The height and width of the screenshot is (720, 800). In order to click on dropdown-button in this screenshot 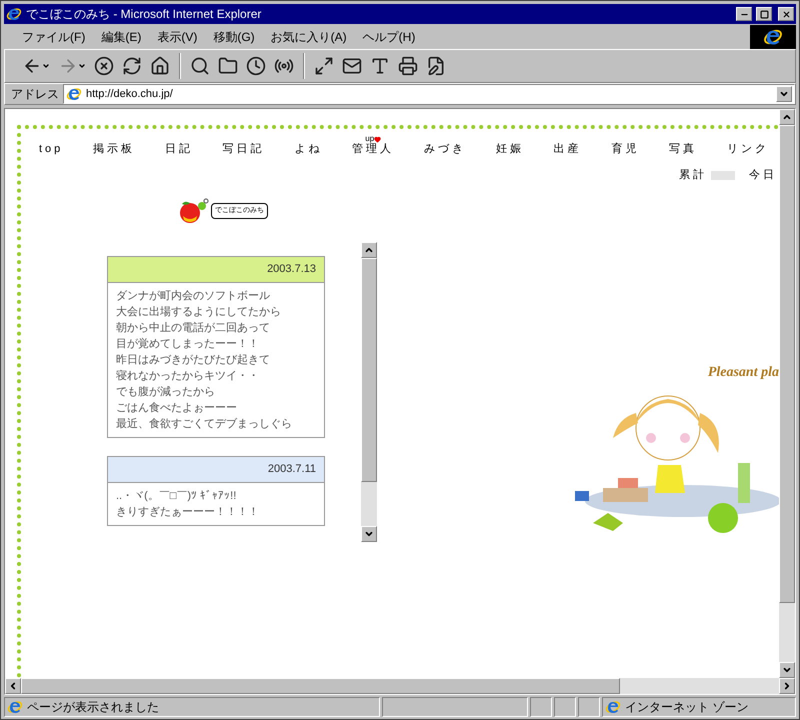, I will do `click(784, 94)`.